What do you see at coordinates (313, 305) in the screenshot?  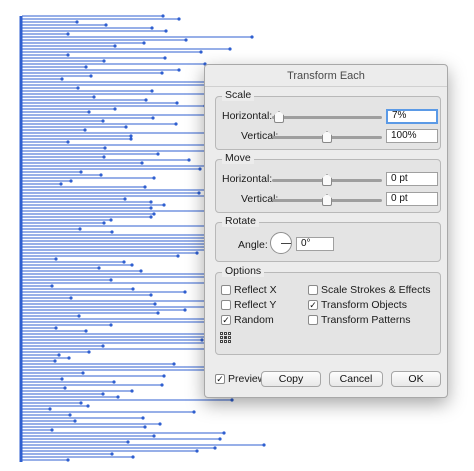 I see `transform-objects-checkbox: ✓` at bounding box center [313, 305].